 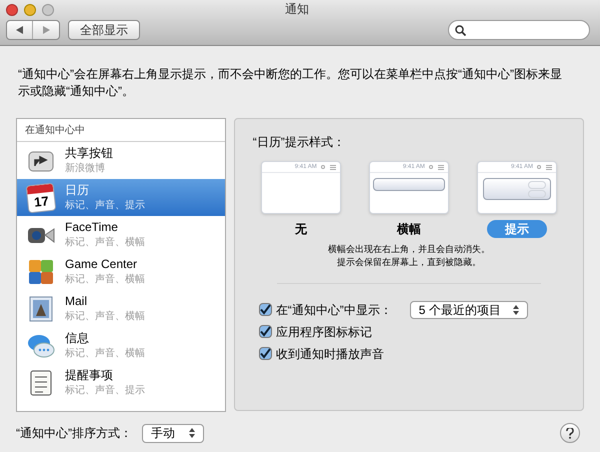 What do you see at coordinates (121, 160) in the screenshot?
I see `app-list-item: 共享按钮 新浪微博` at bounding box center [121, 160].